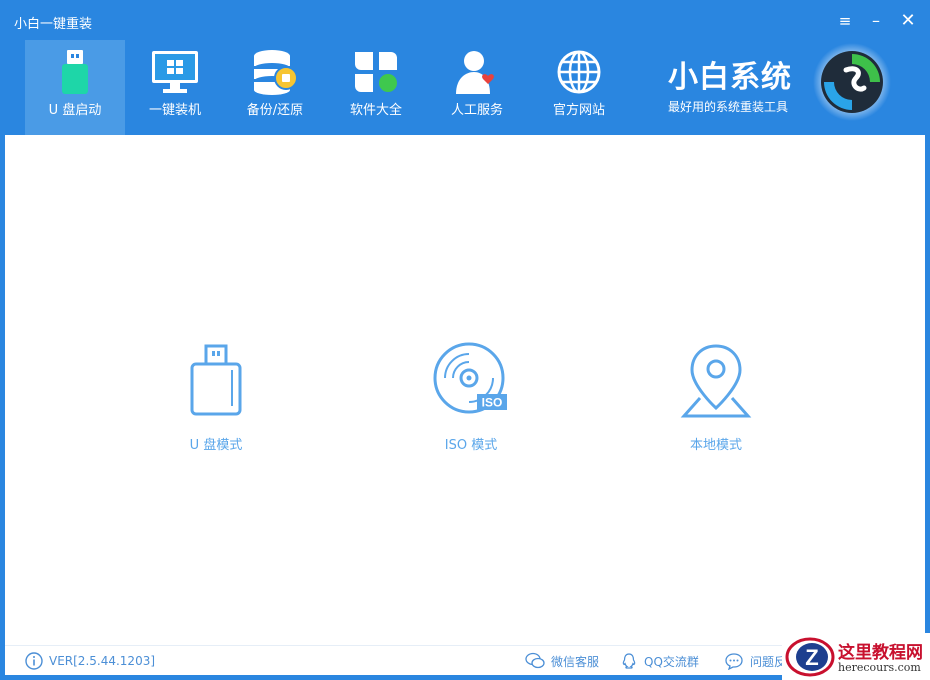 This screenshot has width=930, height=680. I want to click on nav-item-usb-boot: U 盘启动, so click(75, 87).